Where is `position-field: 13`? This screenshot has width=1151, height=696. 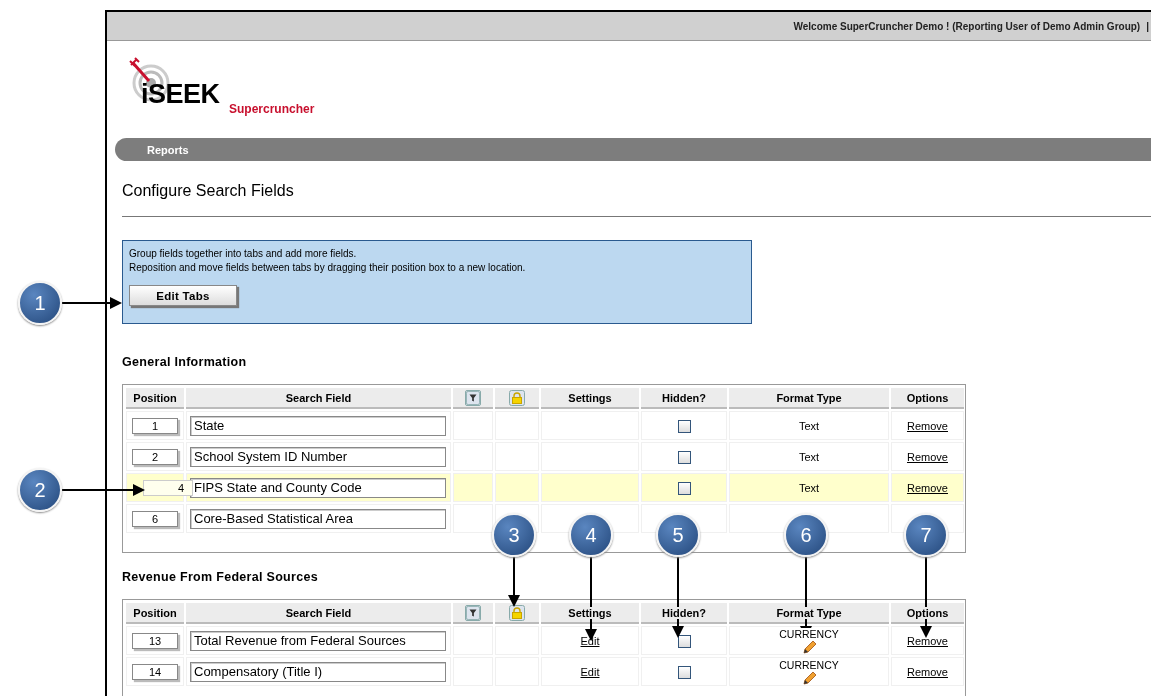
position-field: 13 is located at coordinates (155, 640).